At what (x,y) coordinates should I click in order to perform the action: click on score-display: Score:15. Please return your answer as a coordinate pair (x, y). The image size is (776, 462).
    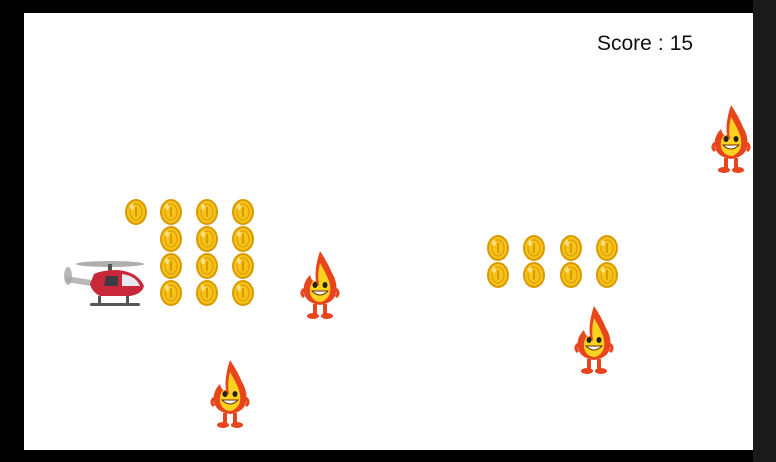
    Looking at the image, I should click on (645, 44).